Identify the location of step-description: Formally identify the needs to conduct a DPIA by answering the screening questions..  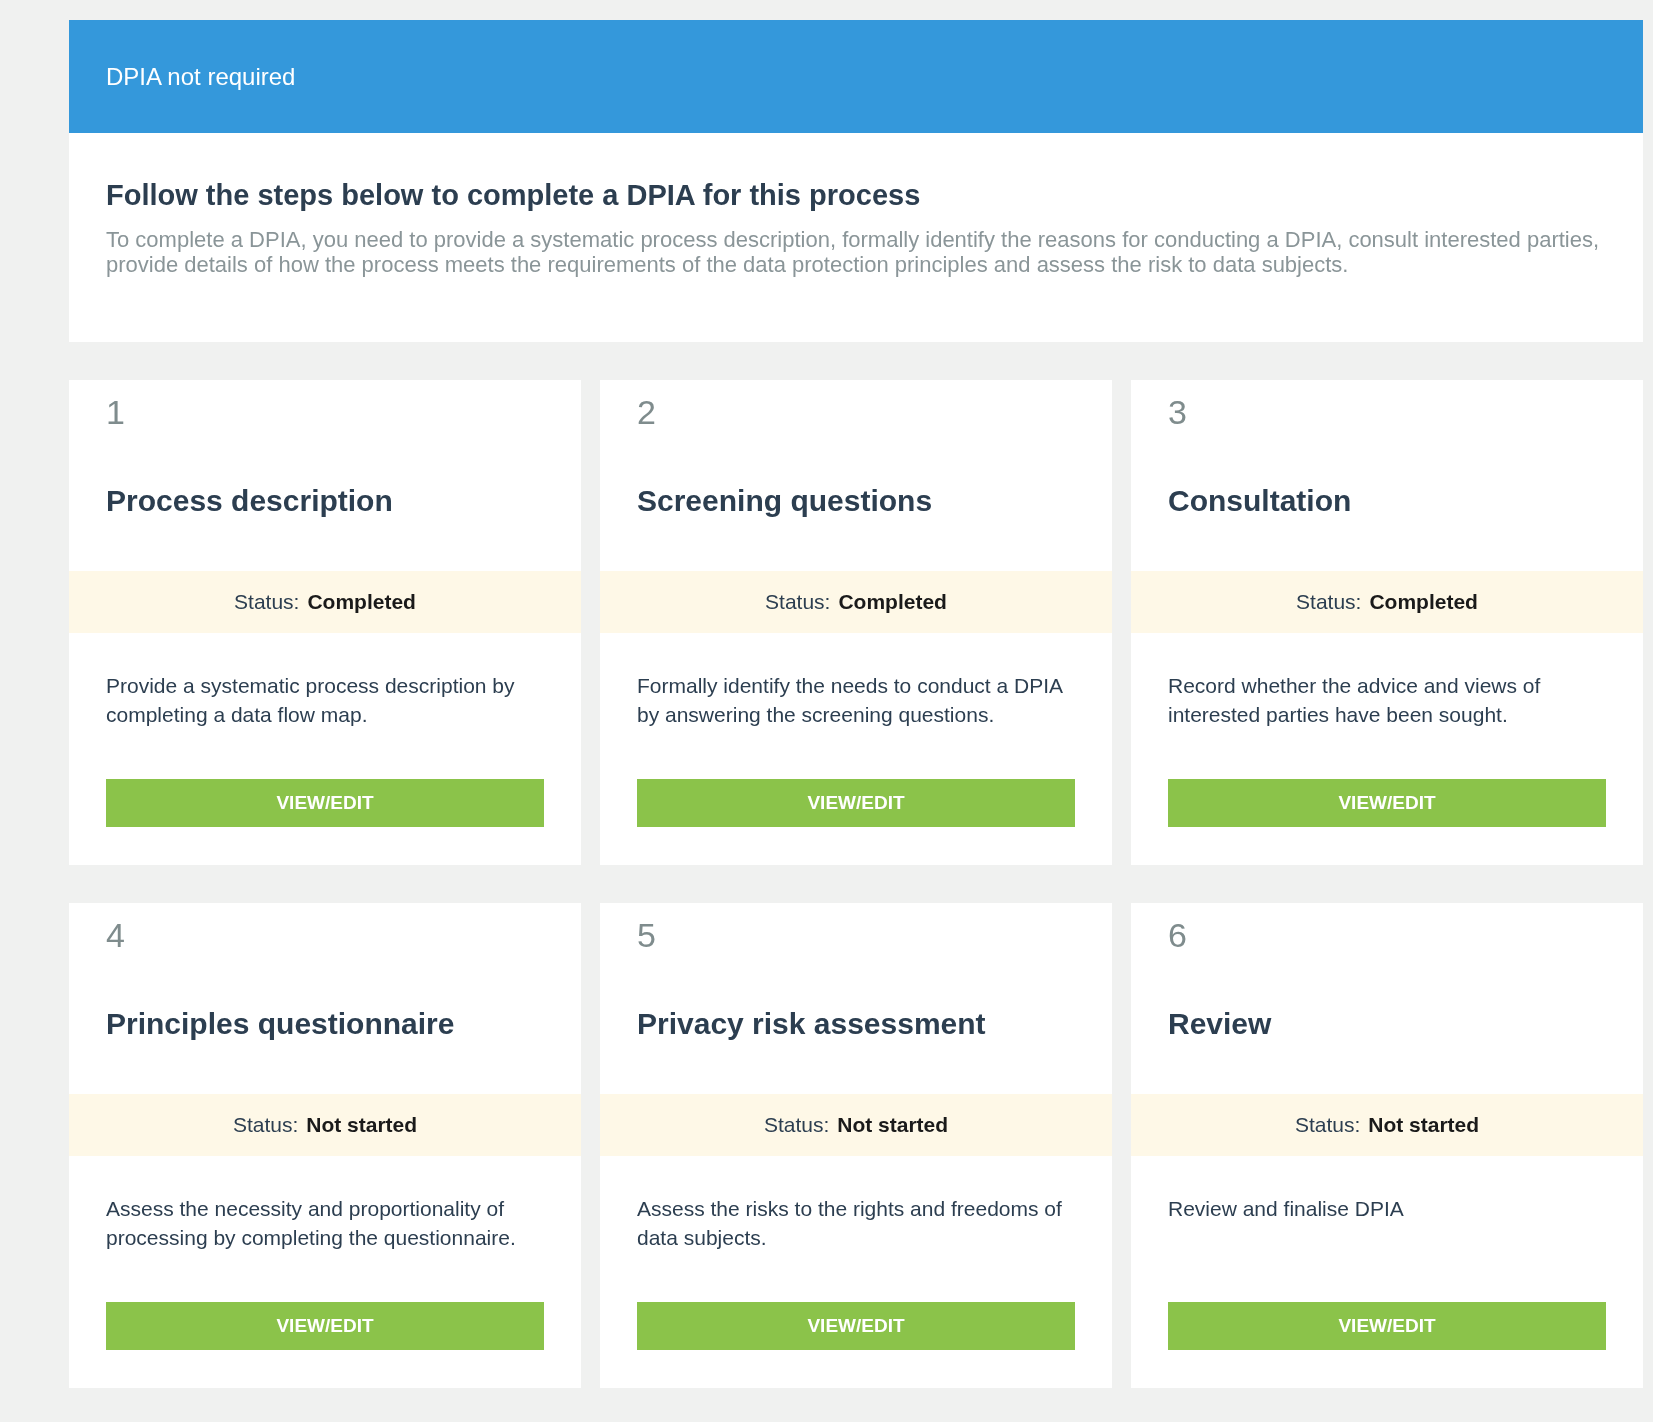
(850, 700).